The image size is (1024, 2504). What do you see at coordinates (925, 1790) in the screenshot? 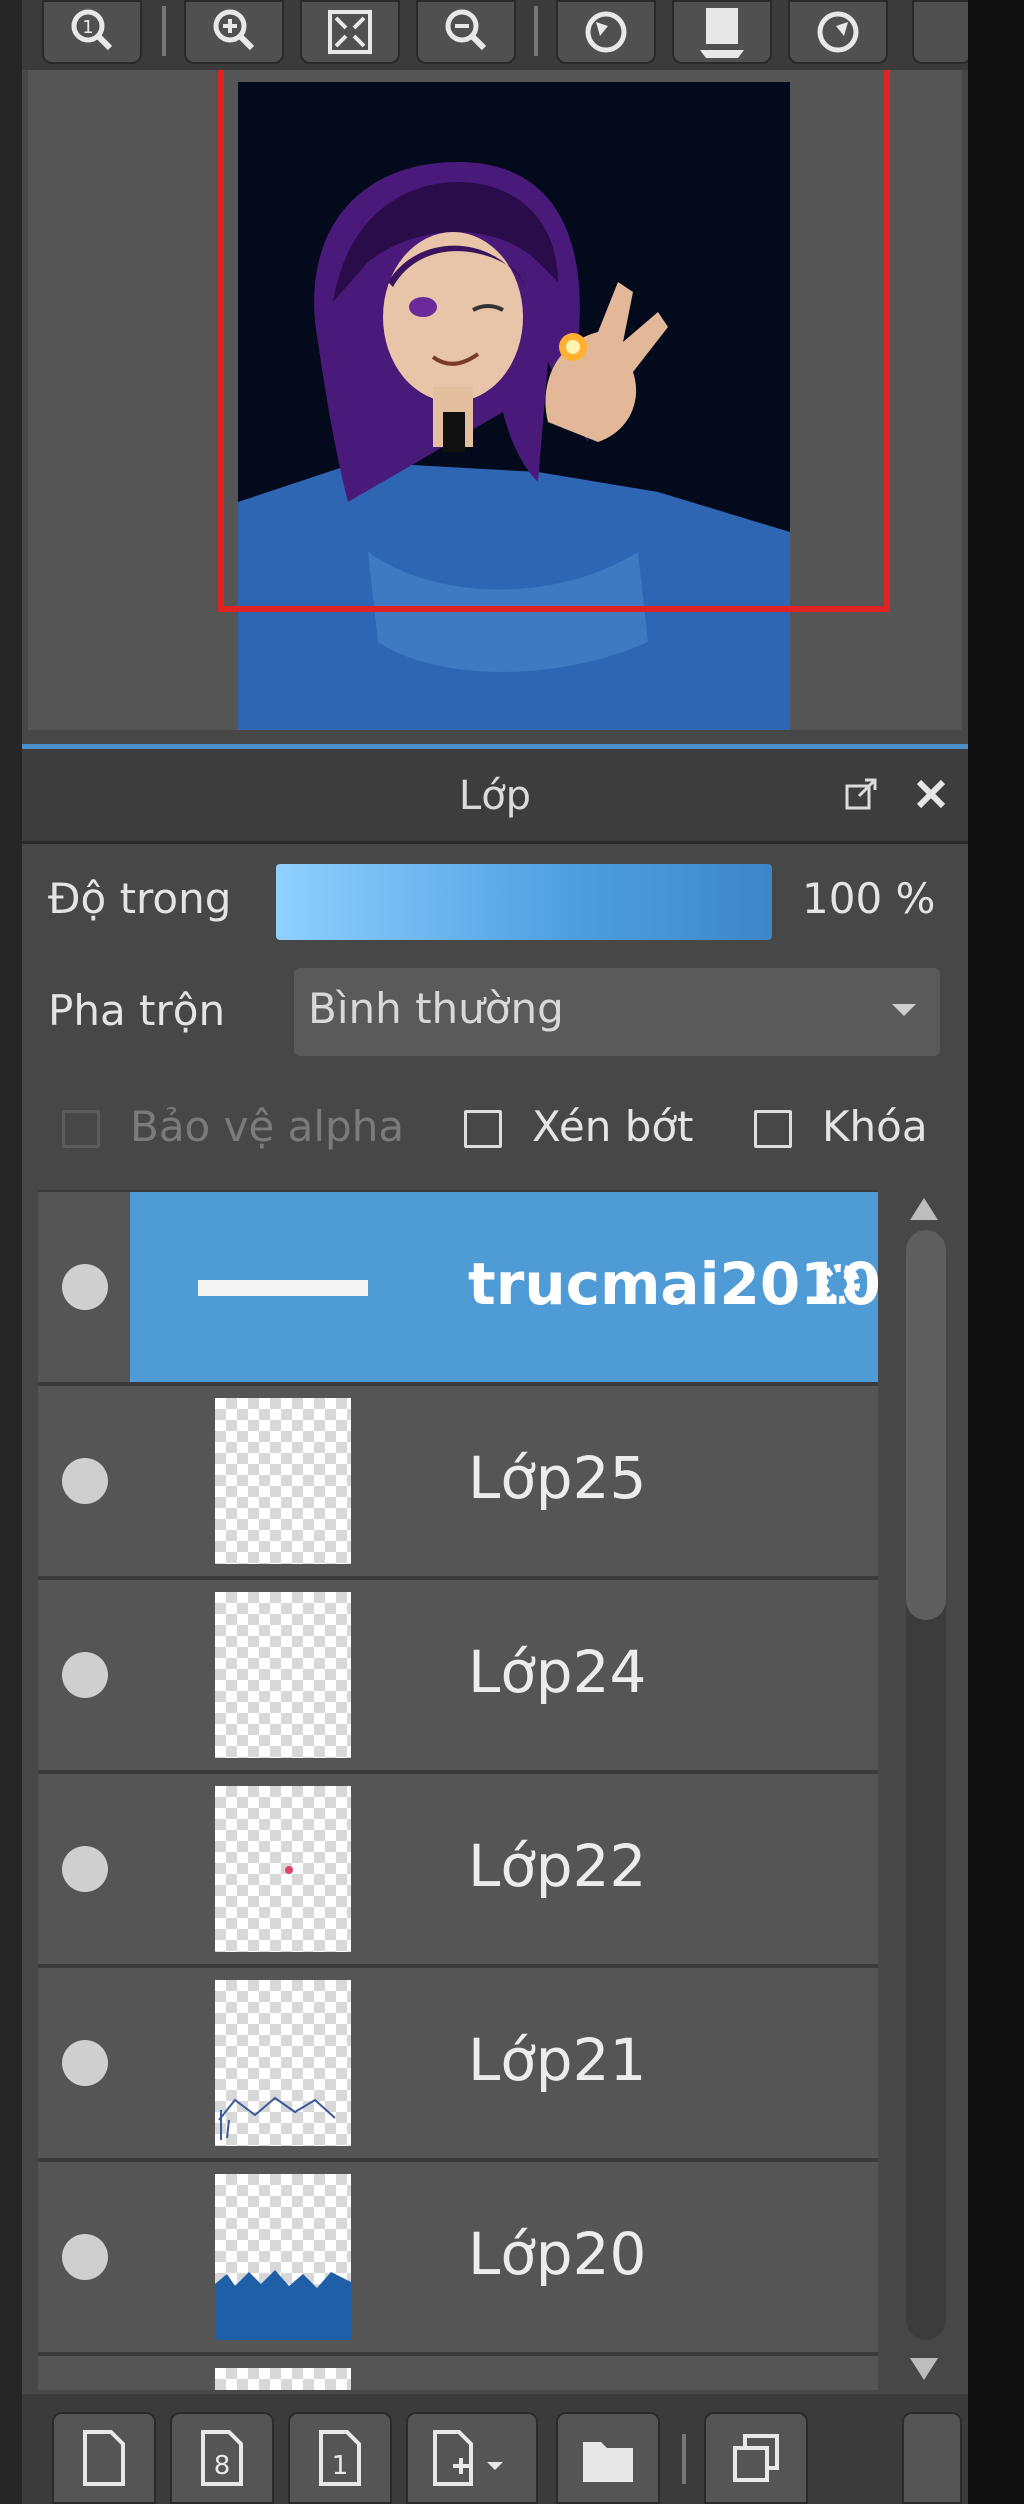
I see `layer-list-scrollbar` at bounding box center [925, 1790].